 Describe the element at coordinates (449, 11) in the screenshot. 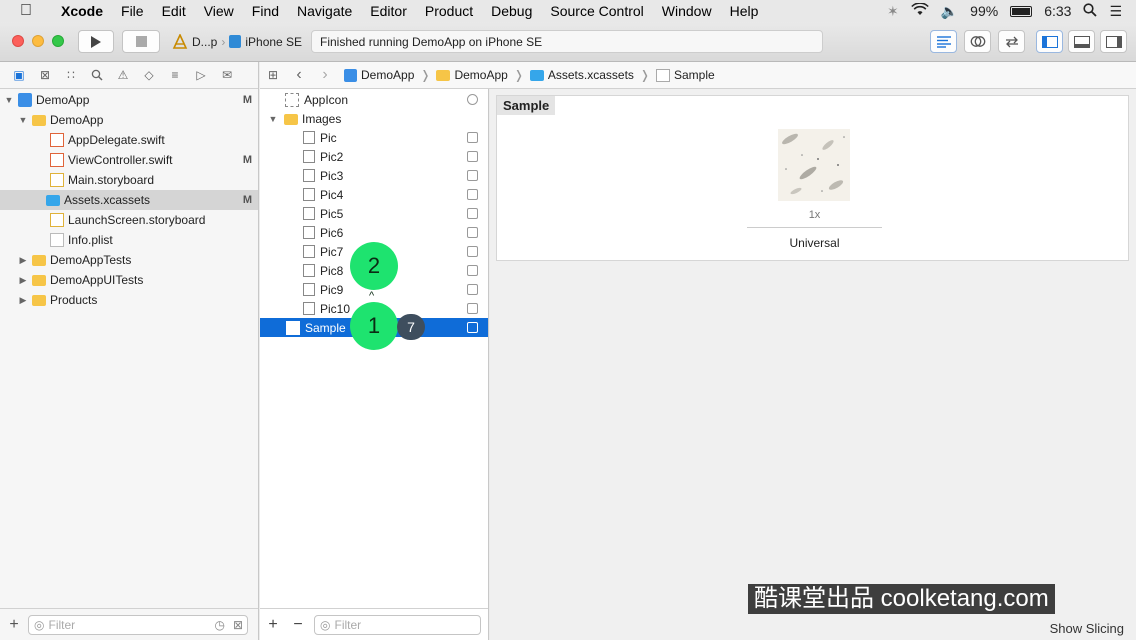

I see `menu-product: Product` at that location.